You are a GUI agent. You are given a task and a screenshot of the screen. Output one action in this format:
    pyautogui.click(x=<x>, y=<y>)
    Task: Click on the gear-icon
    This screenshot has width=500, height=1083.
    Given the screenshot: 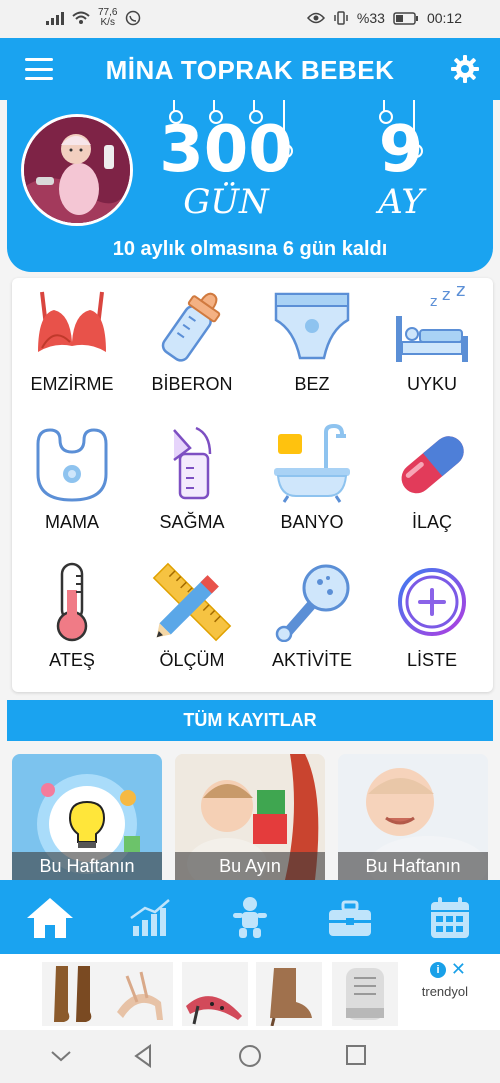 What is the action you would take?
    pyautogui.click(x=465, y=69)
    